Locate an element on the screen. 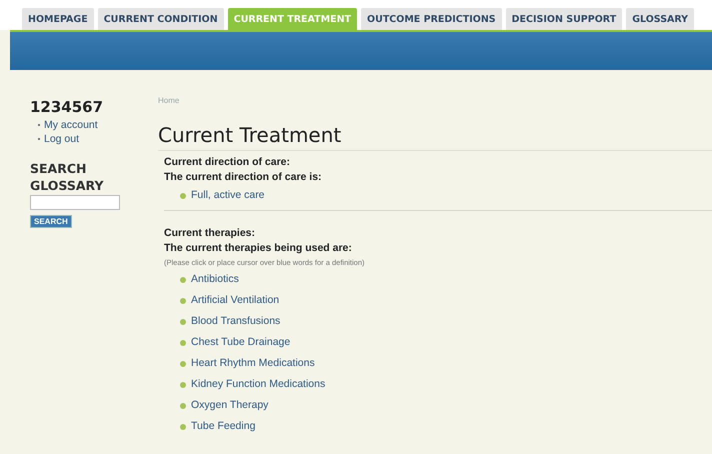 Image resolution: width=712 pixels, height=454 pixels. term-link: Blood Transfusions is located at coordinates (235, 321).